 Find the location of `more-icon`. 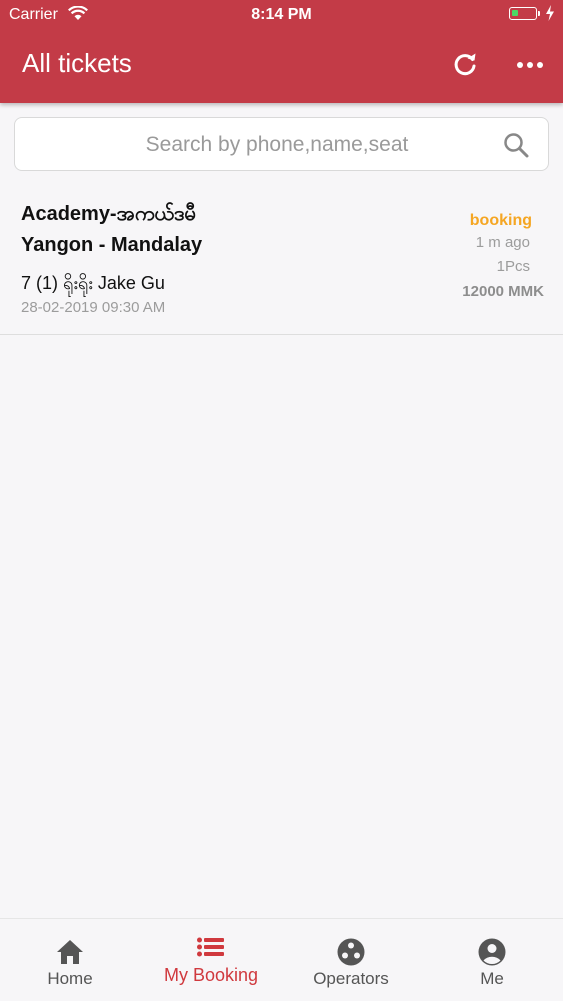

more-icon is located at coordinates (530, 65).